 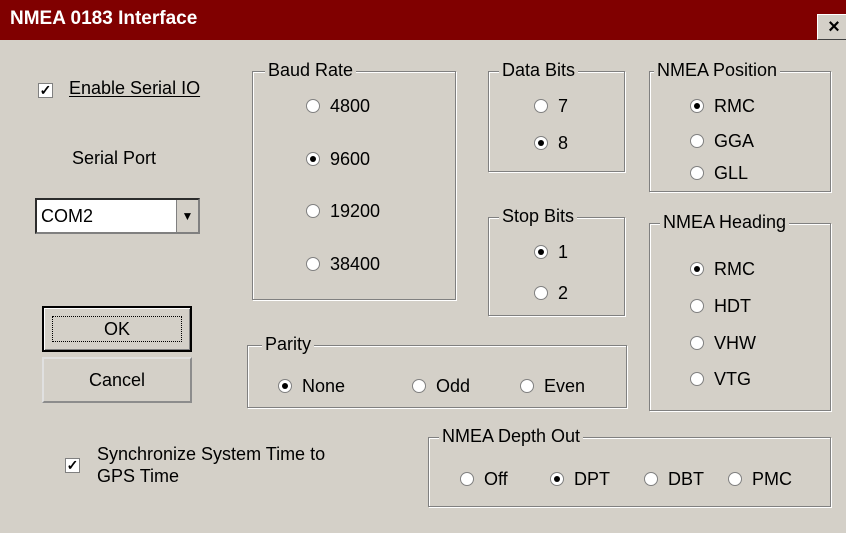 I want to click on nmea-heading-legend: NMEA Heading, so click(x=725, y=222).